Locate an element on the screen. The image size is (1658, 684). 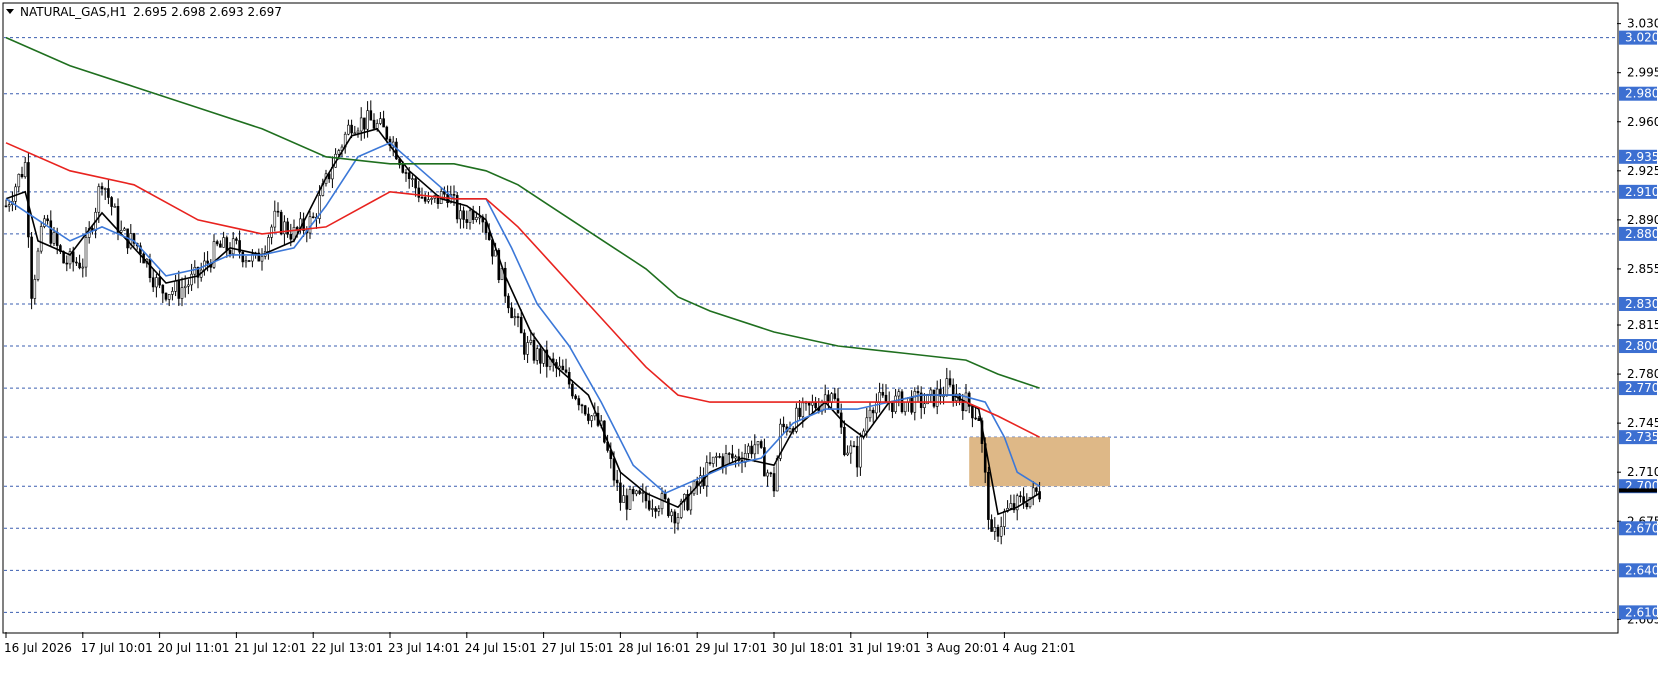
y-tick-label: 2.995 is located at coordinates (1642, 73).